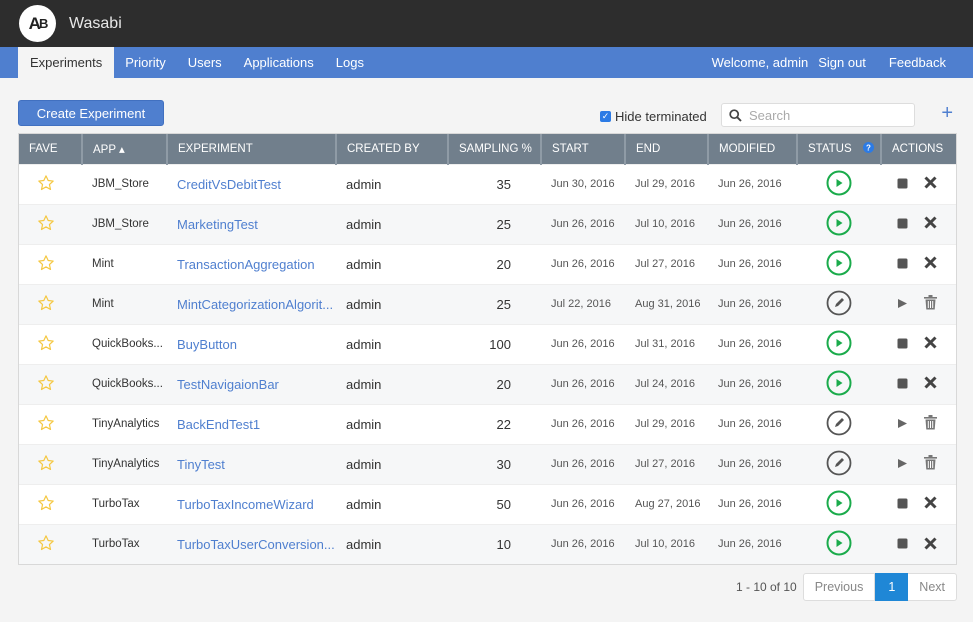  I want to click on next-page-button: Next, so click(932, 587).